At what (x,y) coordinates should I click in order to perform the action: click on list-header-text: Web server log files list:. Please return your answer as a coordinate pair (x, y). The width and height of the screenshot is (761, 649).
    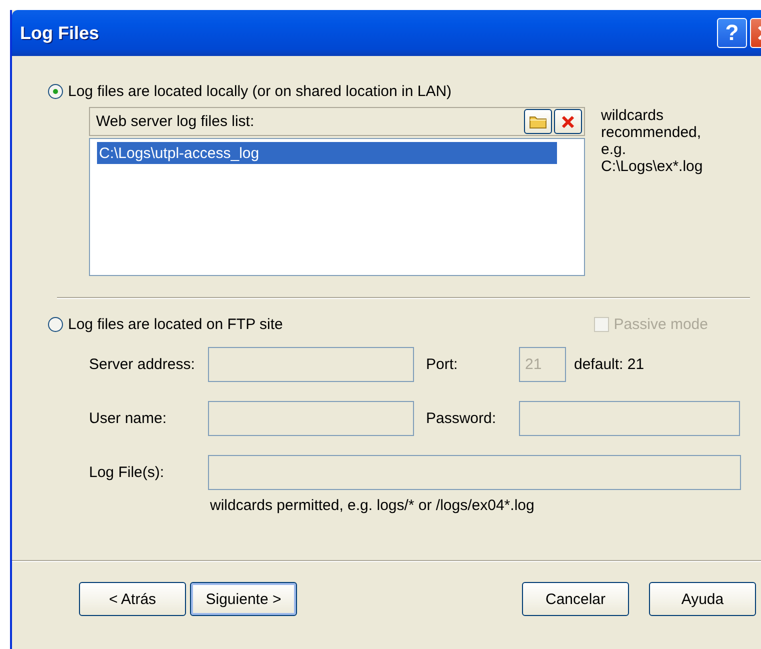
    Looking at the image, I should click on (176, 121).